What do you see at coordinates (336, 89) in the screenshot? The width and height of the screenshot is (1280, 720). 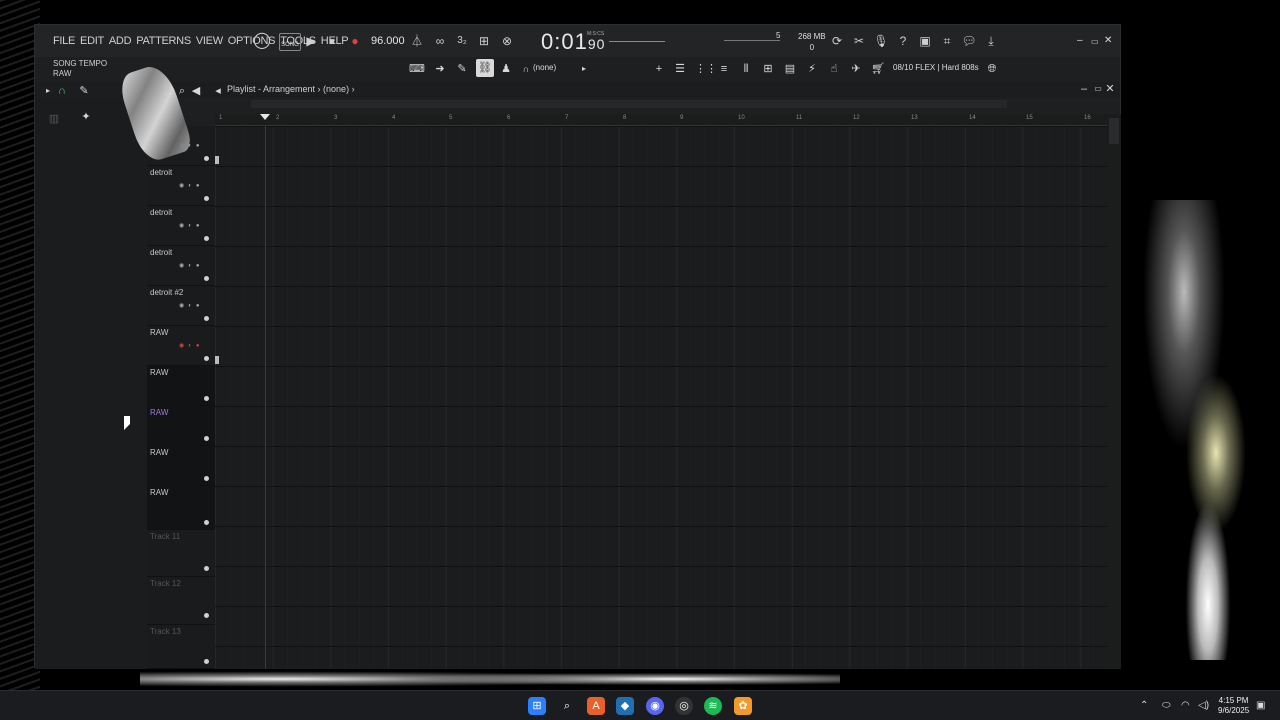 I see `playlist-pattern-selector: (none)` at bounding box center [336, 89].